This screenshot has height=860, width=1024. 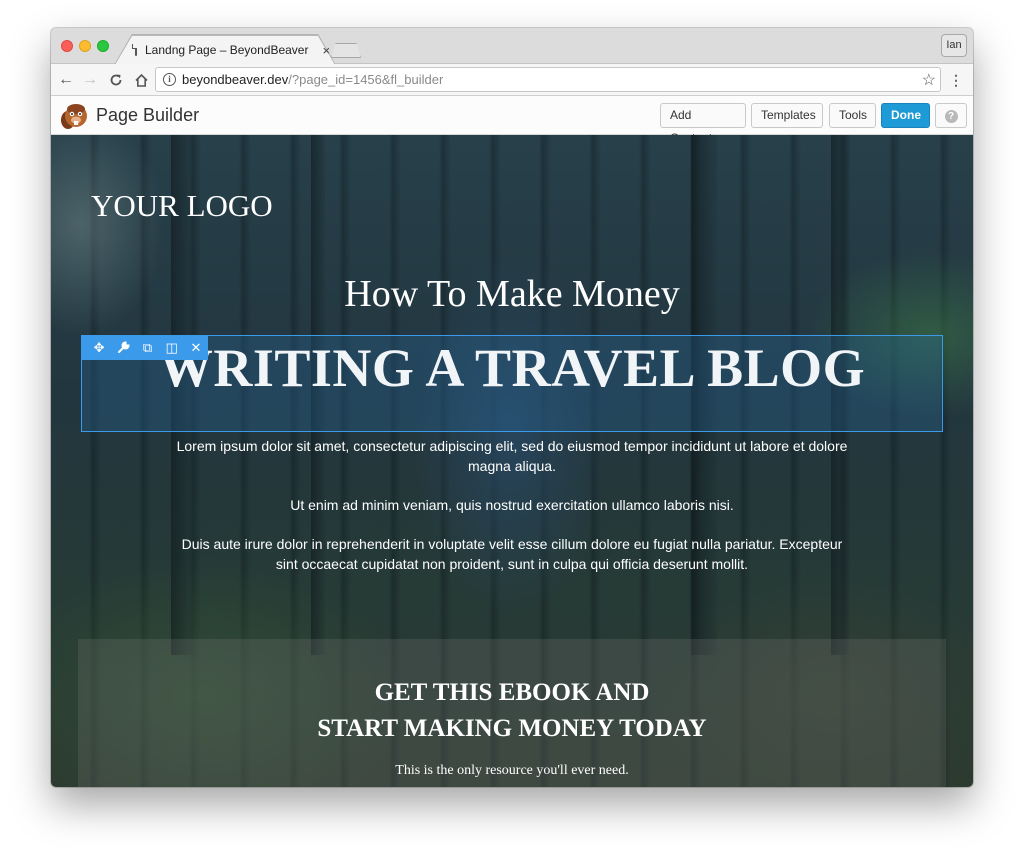 I want to click on cta-title-line: GET THIS EBOOK AND, so click(x=512, y=692).